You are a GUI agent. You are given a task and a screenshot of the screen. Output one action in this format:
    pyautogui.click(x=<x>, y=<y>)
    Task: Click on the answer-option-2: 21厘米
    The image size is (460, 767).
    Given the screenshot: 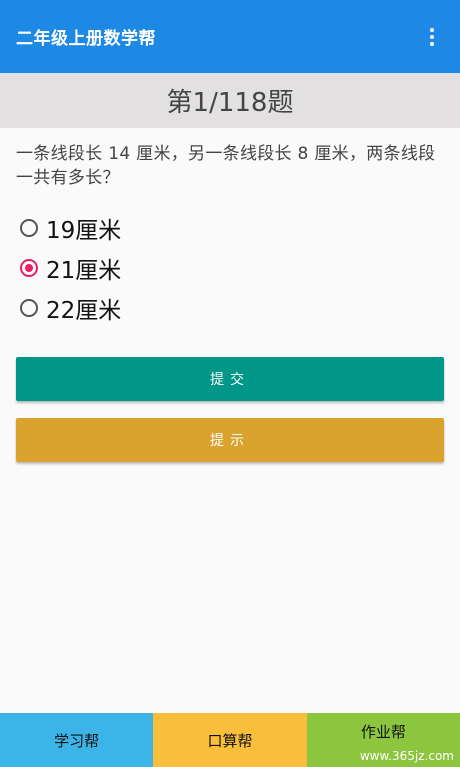 What is the action you would take?
    pyautogui.click(x=70, y=268)
    